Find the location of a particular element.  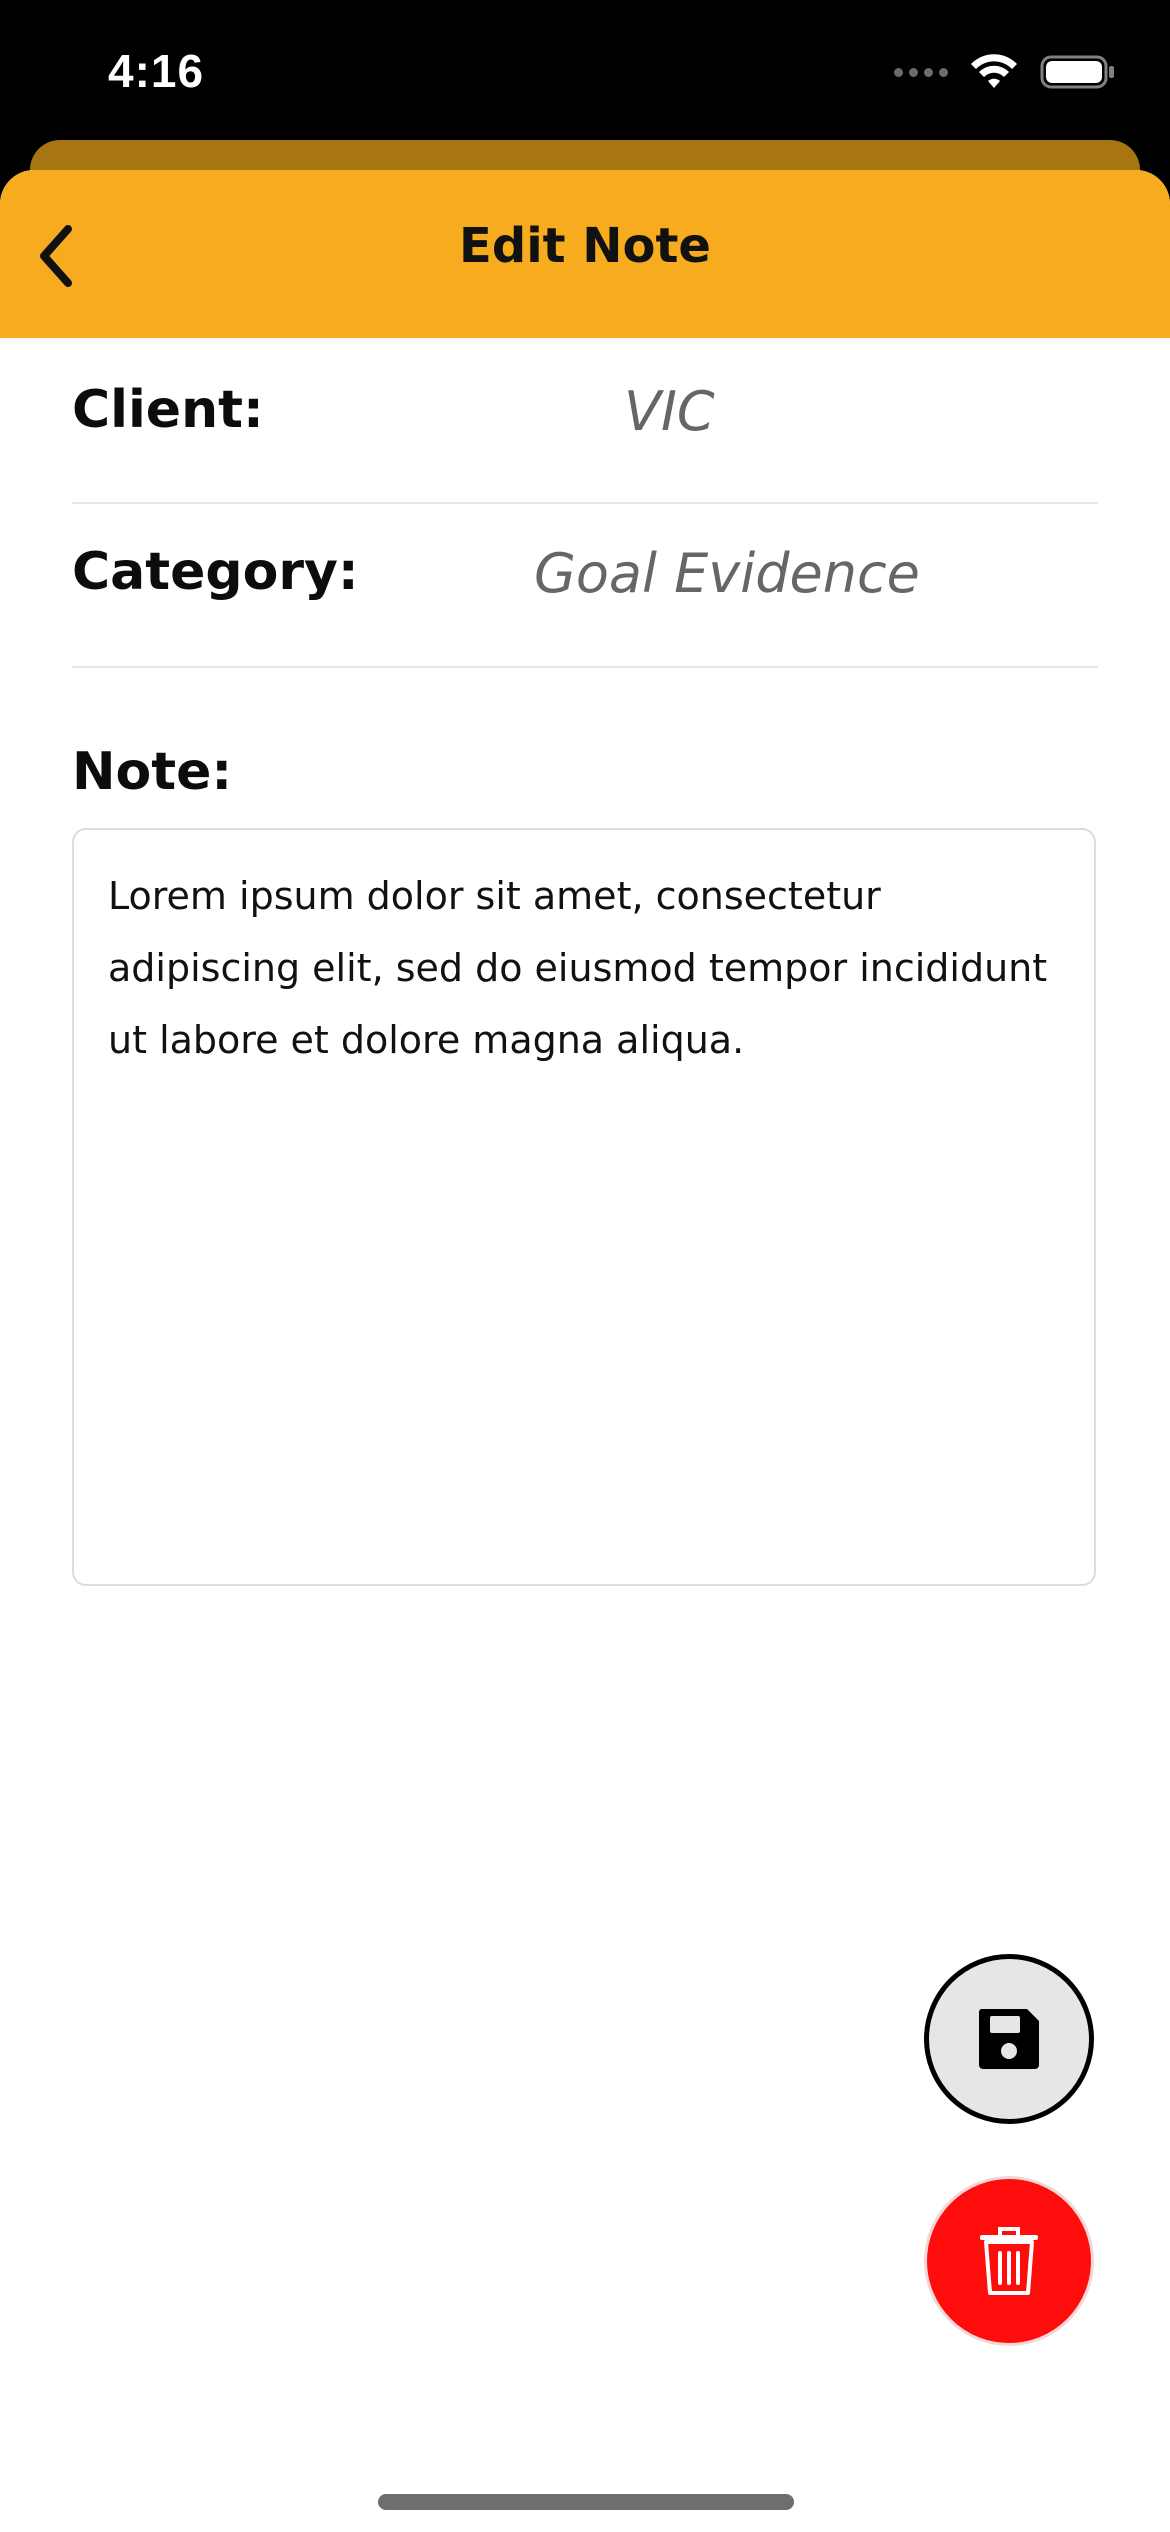

category-row: Category: Goal Evidence is located at coordinates (585, 585).